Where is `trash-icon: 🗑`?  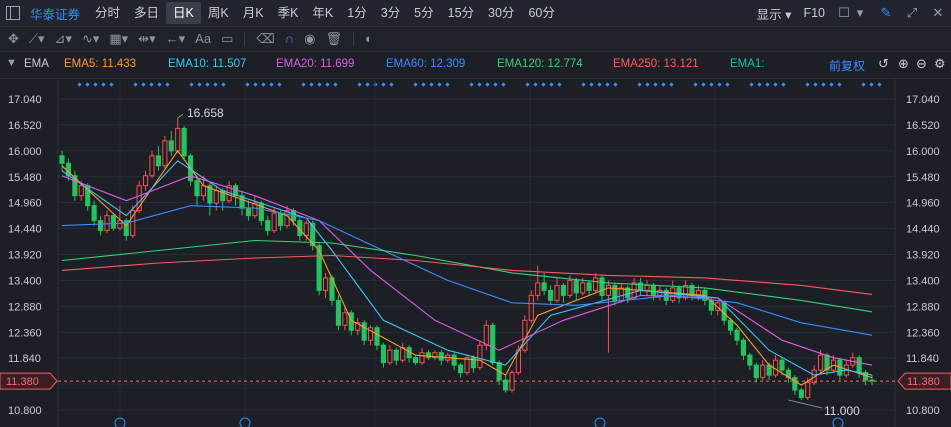 trash-icon: 🗑 is located at coordinates (333, 39).